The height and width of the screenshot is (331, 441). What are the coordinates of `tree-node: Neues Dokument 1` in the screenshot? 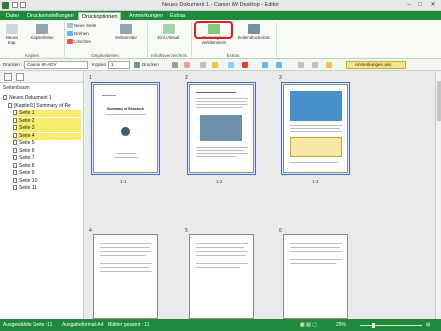 It's located at (42, 98).